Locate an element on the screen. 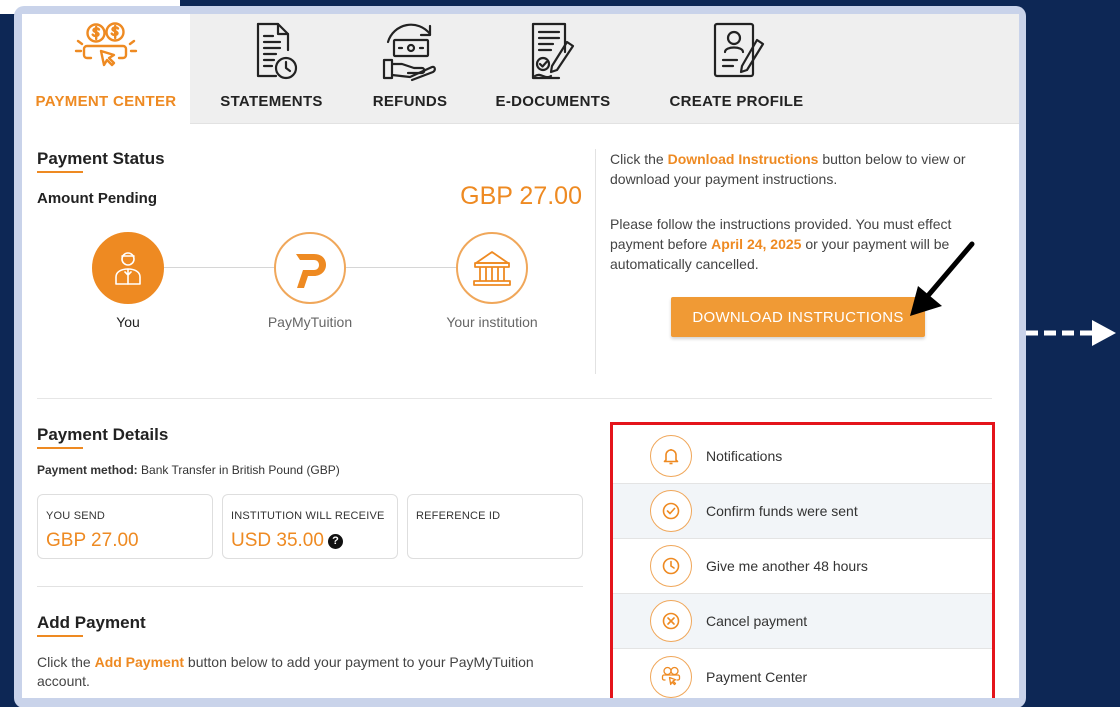 The image size is (1120, 707). amount-pending-value: GBP 27.00 is located at coordinates (521, 196).